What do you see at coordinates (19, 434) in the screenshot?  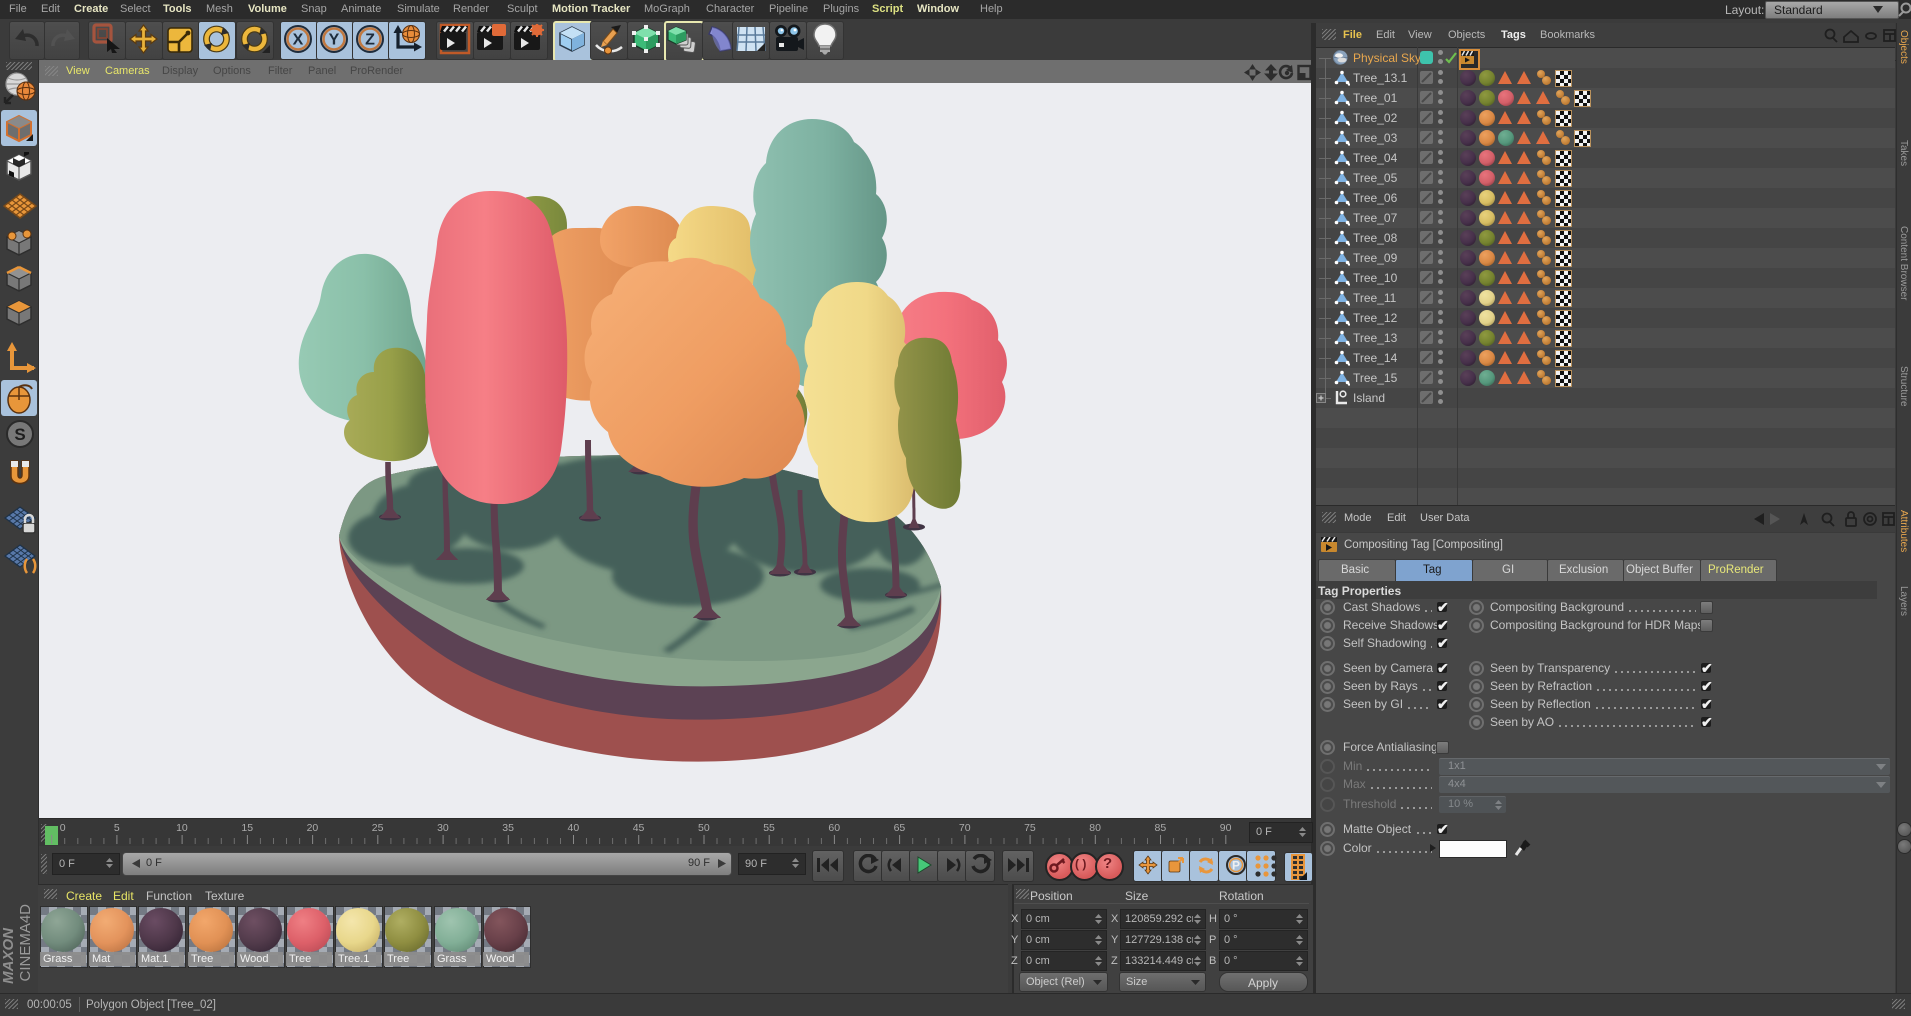 I see `svg-text: S` at bounding box center [19, 434].